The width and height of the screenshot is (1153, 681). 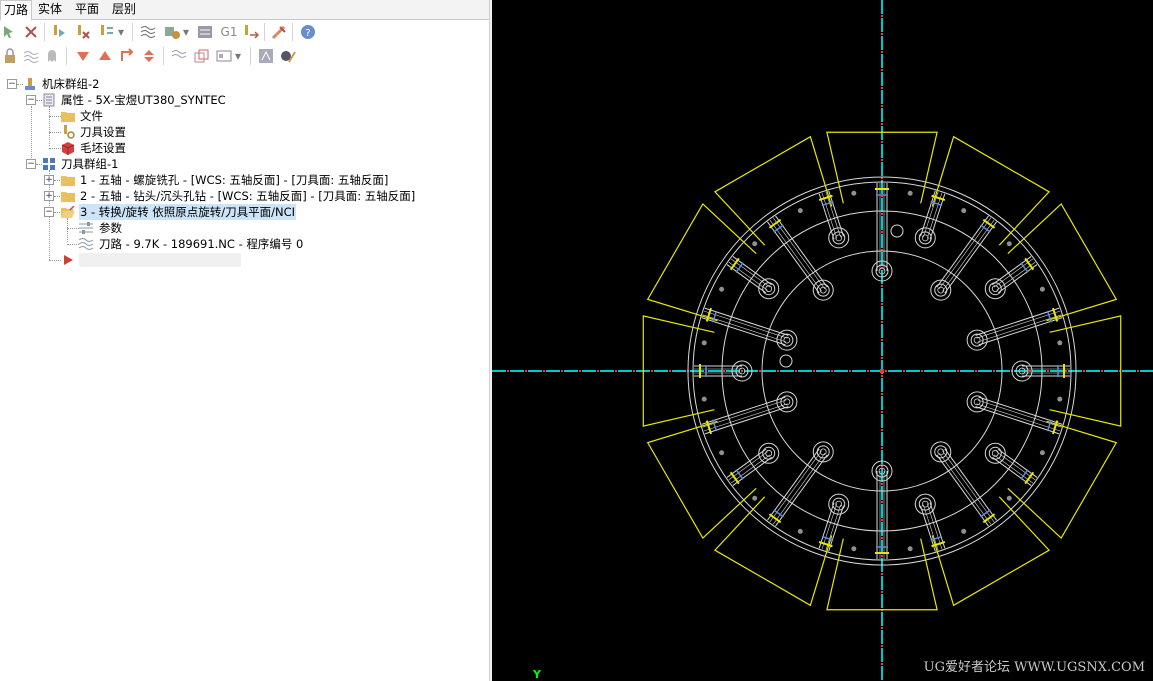 What do you see at coordinates (31, 56) in the screenshot?
I see `toggle-display-icon` at bounding box center [31, 56].